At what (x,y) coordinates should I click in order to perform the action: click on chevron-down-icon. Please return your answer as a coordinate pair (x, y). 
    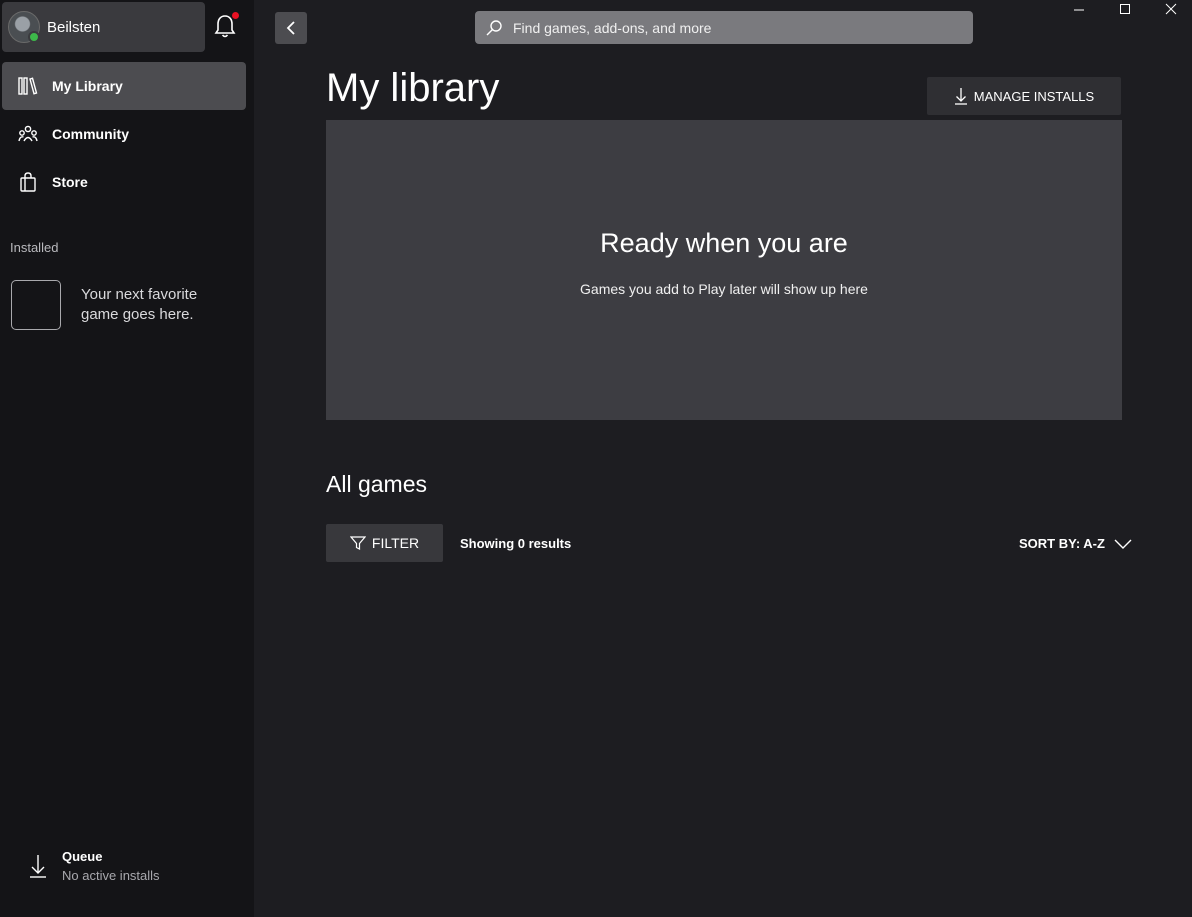
    Looking at the image, I should click on (1123, 544).